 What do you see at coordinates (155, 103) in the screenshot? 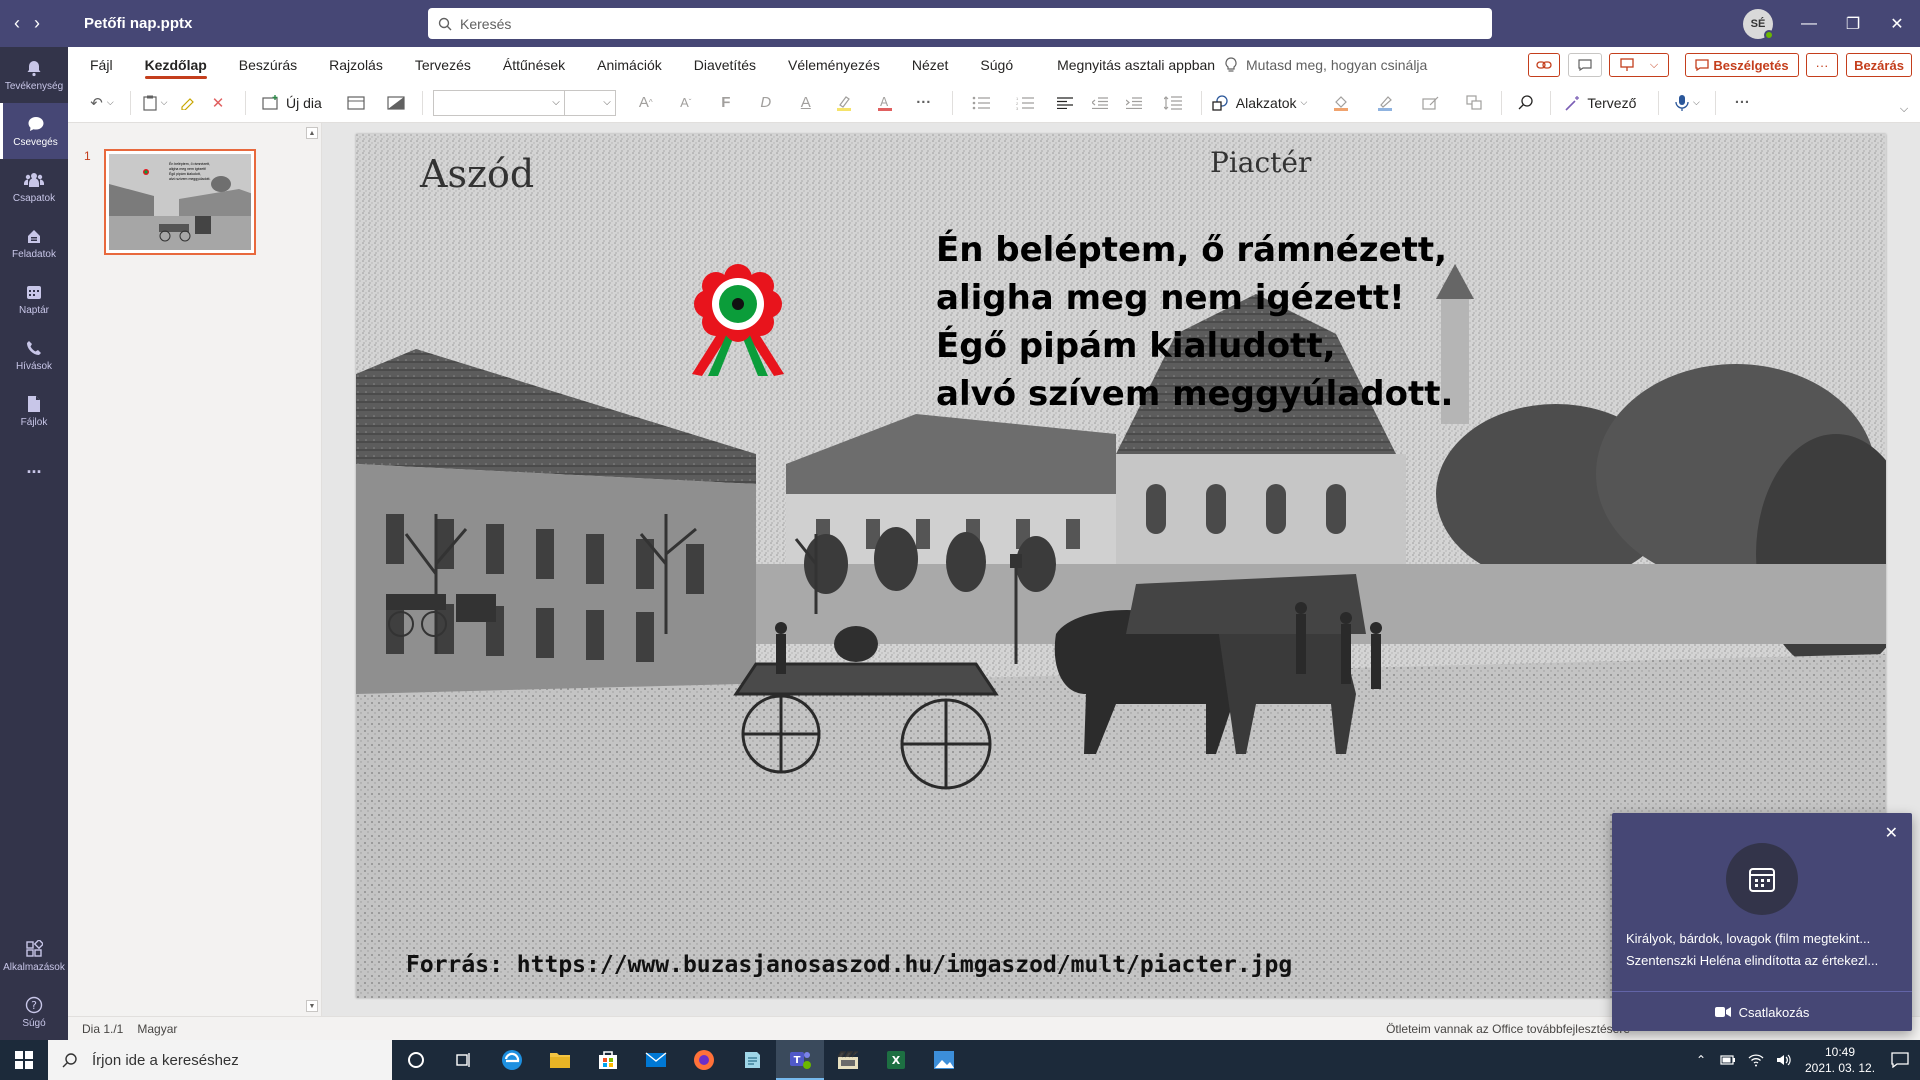
I see `paste-button: ⌵` at bounding box center [155, 103].